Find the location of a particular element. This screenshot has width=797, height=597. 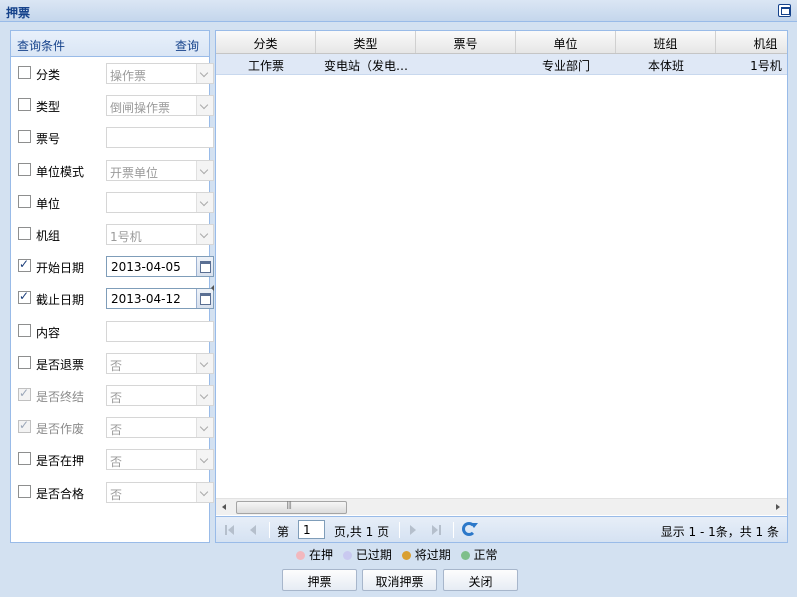

toolbar-separator is located at coordinates (453, 530).